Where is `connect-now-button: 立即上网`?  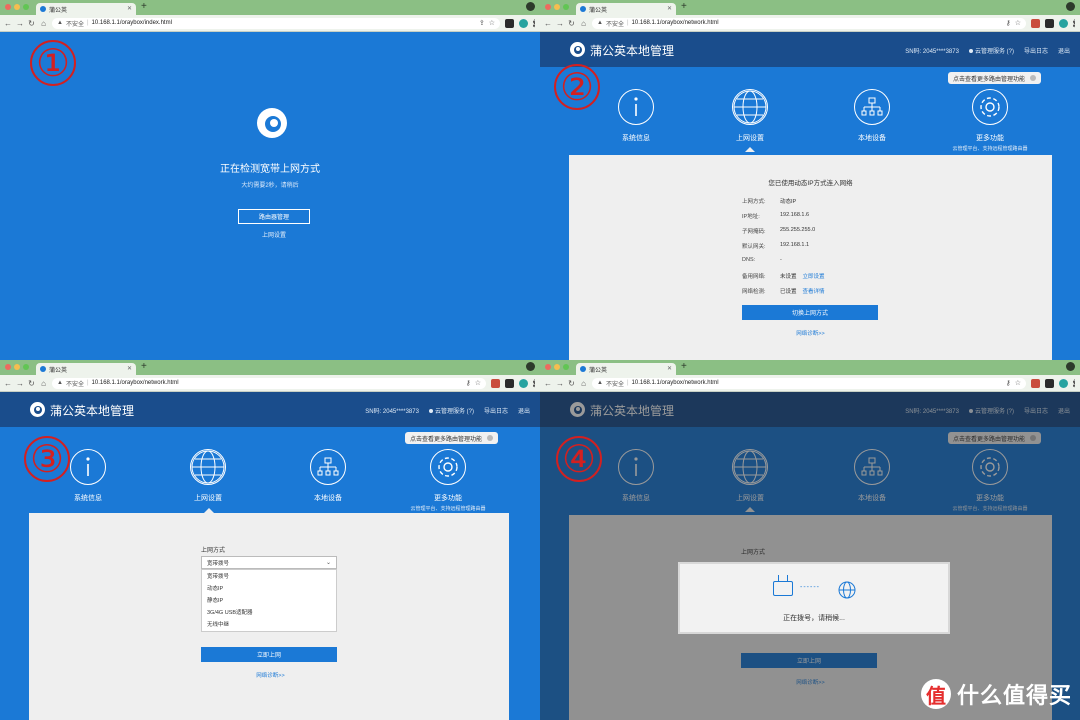 connect-now-button: 立即上网 is located at coordinates (269, 654).